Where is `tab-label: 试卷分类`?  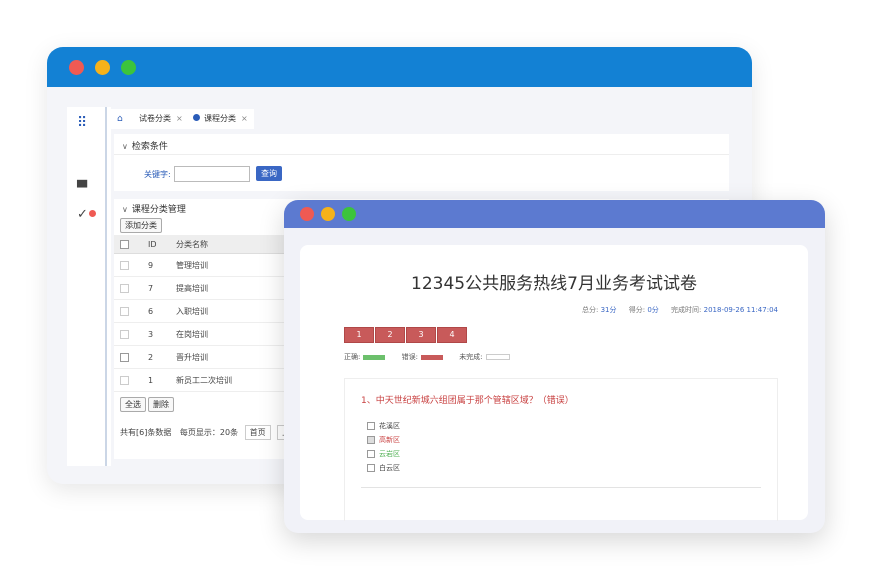
tab-label: 试卷分类 is located at coordinates (155, 118).